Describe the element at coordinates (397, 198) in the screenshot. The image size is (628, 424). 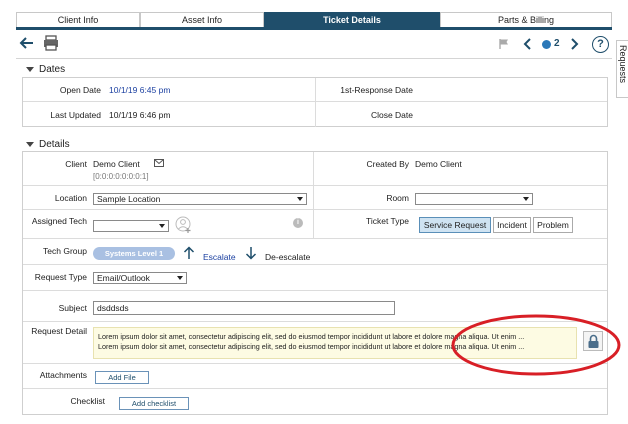
I see `room-label: Room` at that location.